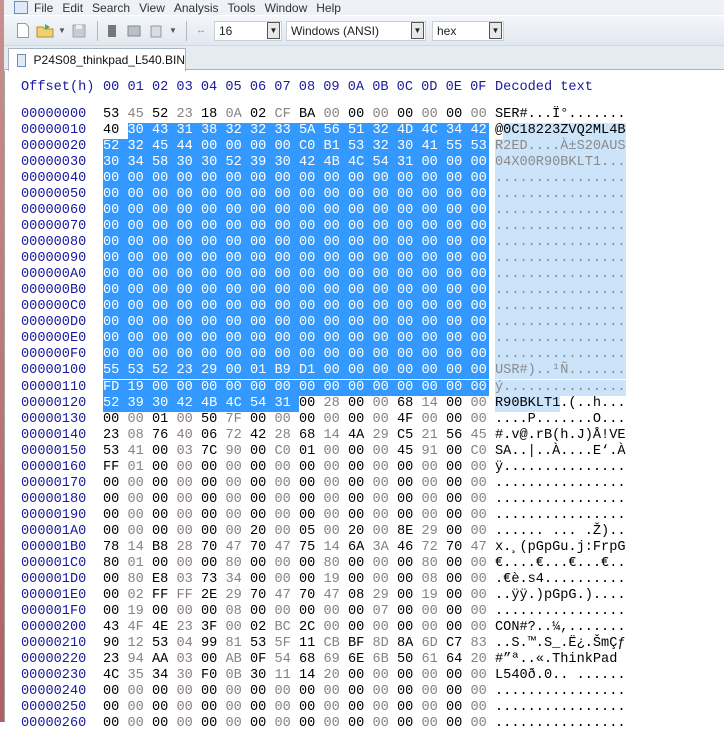 The width and height of the screenshot is (724, 732). Describe the element at coordinates (139, 147) in the screenshot. I see `hex-byte: 32` at that location.